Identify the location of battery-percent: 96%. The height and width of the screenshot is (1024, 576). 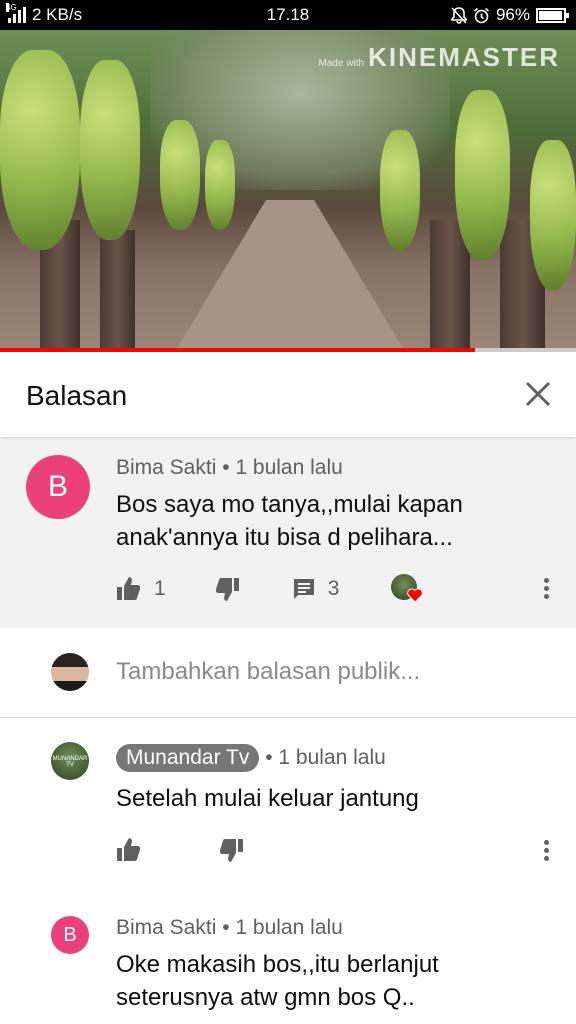
(512, 14).